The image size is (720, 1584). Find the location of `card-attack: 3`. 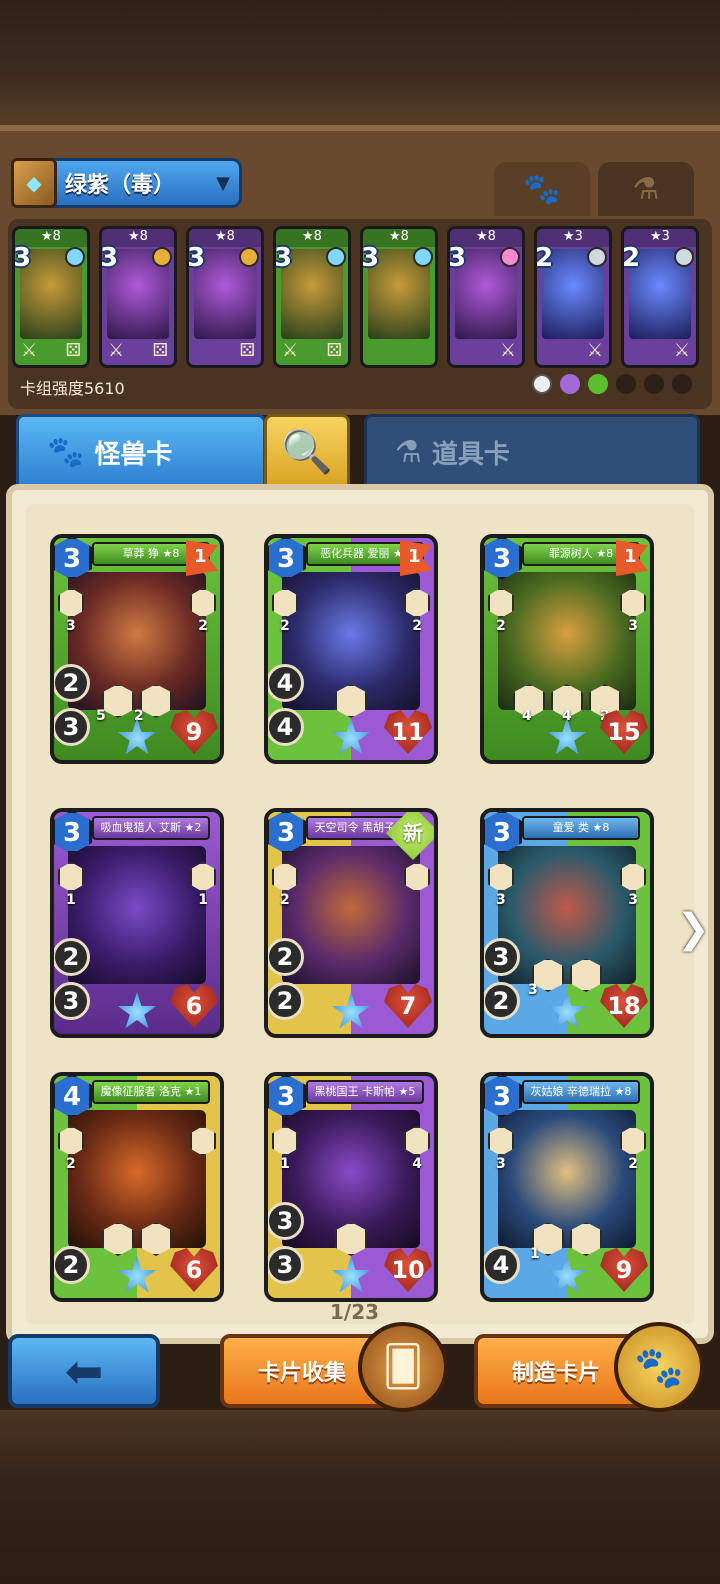

card-attack: 3 is located at coordinates (286, 1221).